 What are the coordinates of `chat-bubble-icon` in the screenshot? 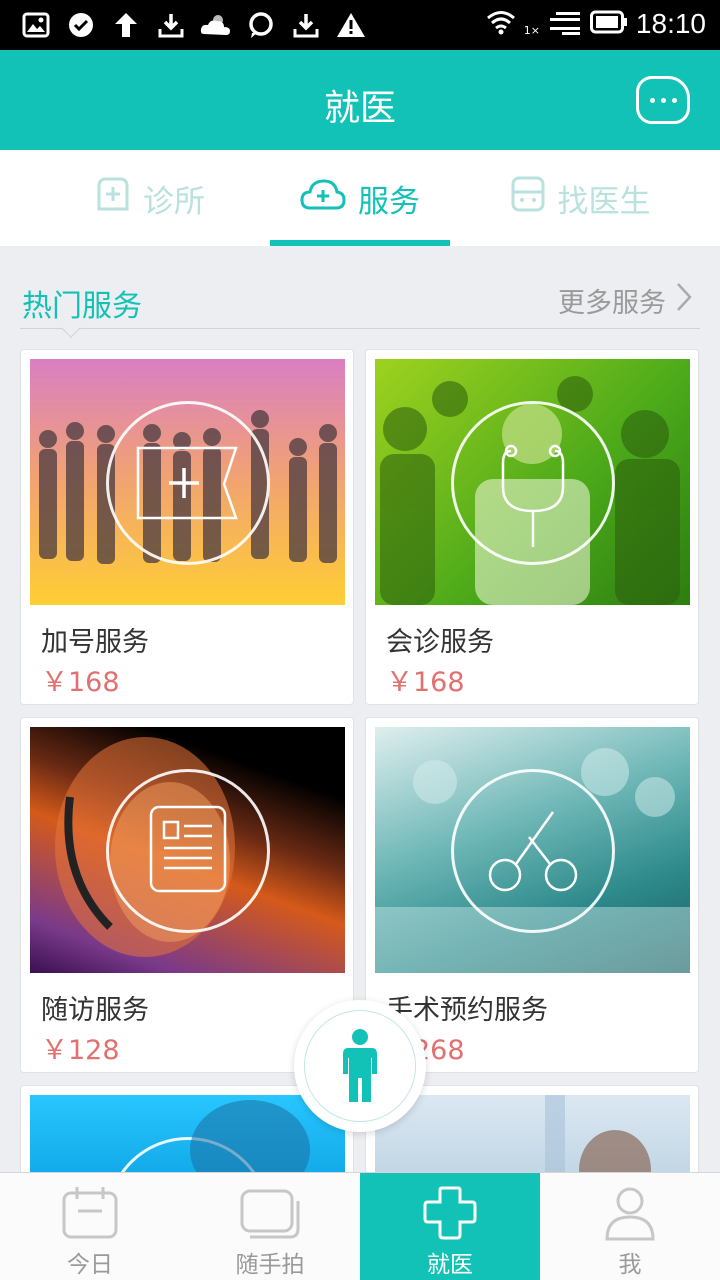 It's located at (261, 25).